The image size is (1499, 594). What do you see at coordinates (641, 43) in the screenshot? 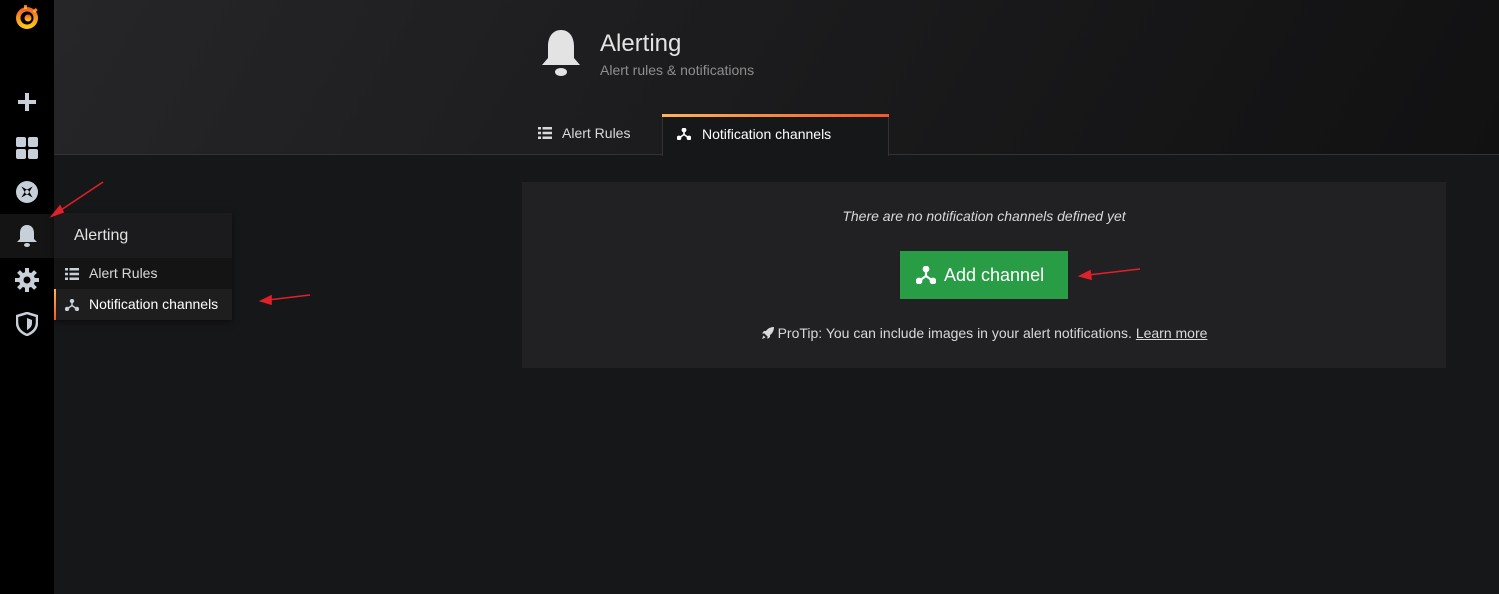
I see `page-title: Alerting` at bounding box center [641, 43].